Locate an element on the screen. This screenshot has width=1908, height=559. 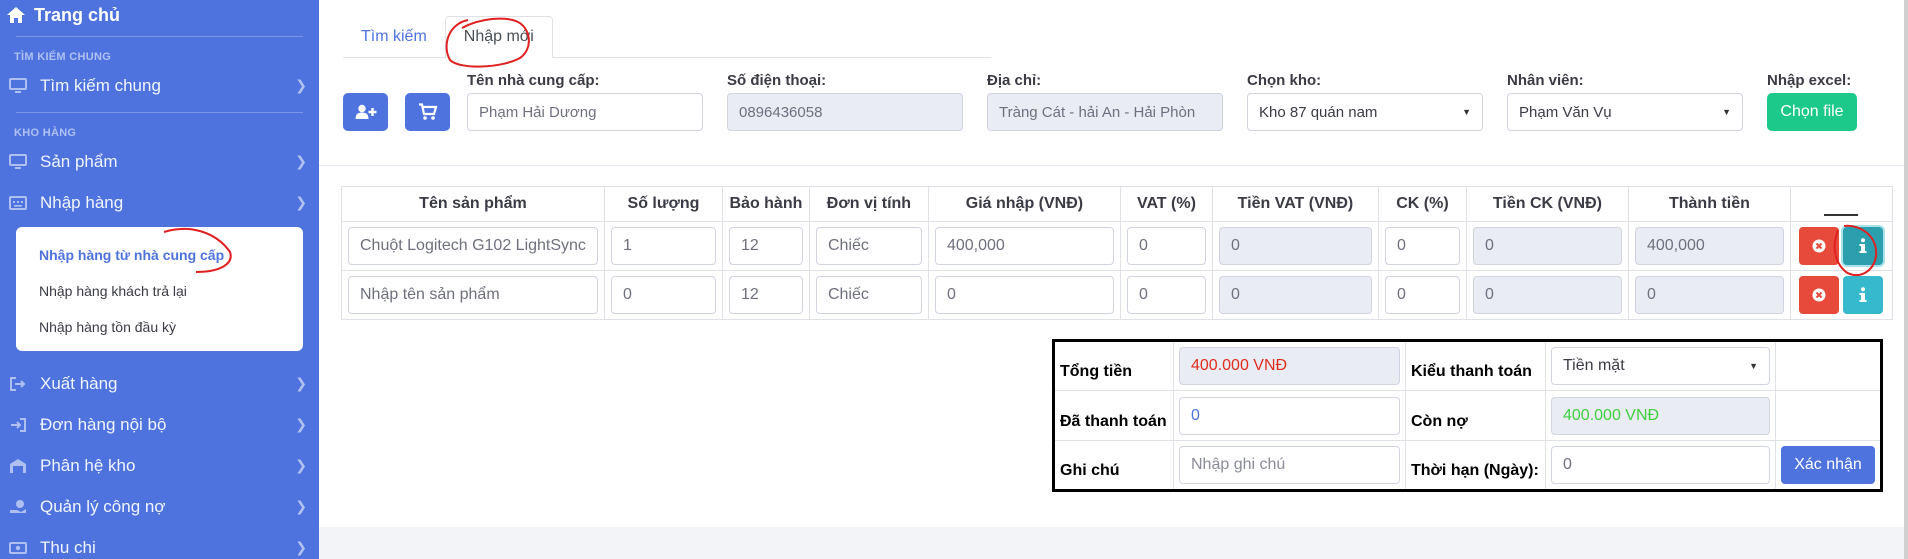
price-input: 0 is located at coordinates (1024, 295).